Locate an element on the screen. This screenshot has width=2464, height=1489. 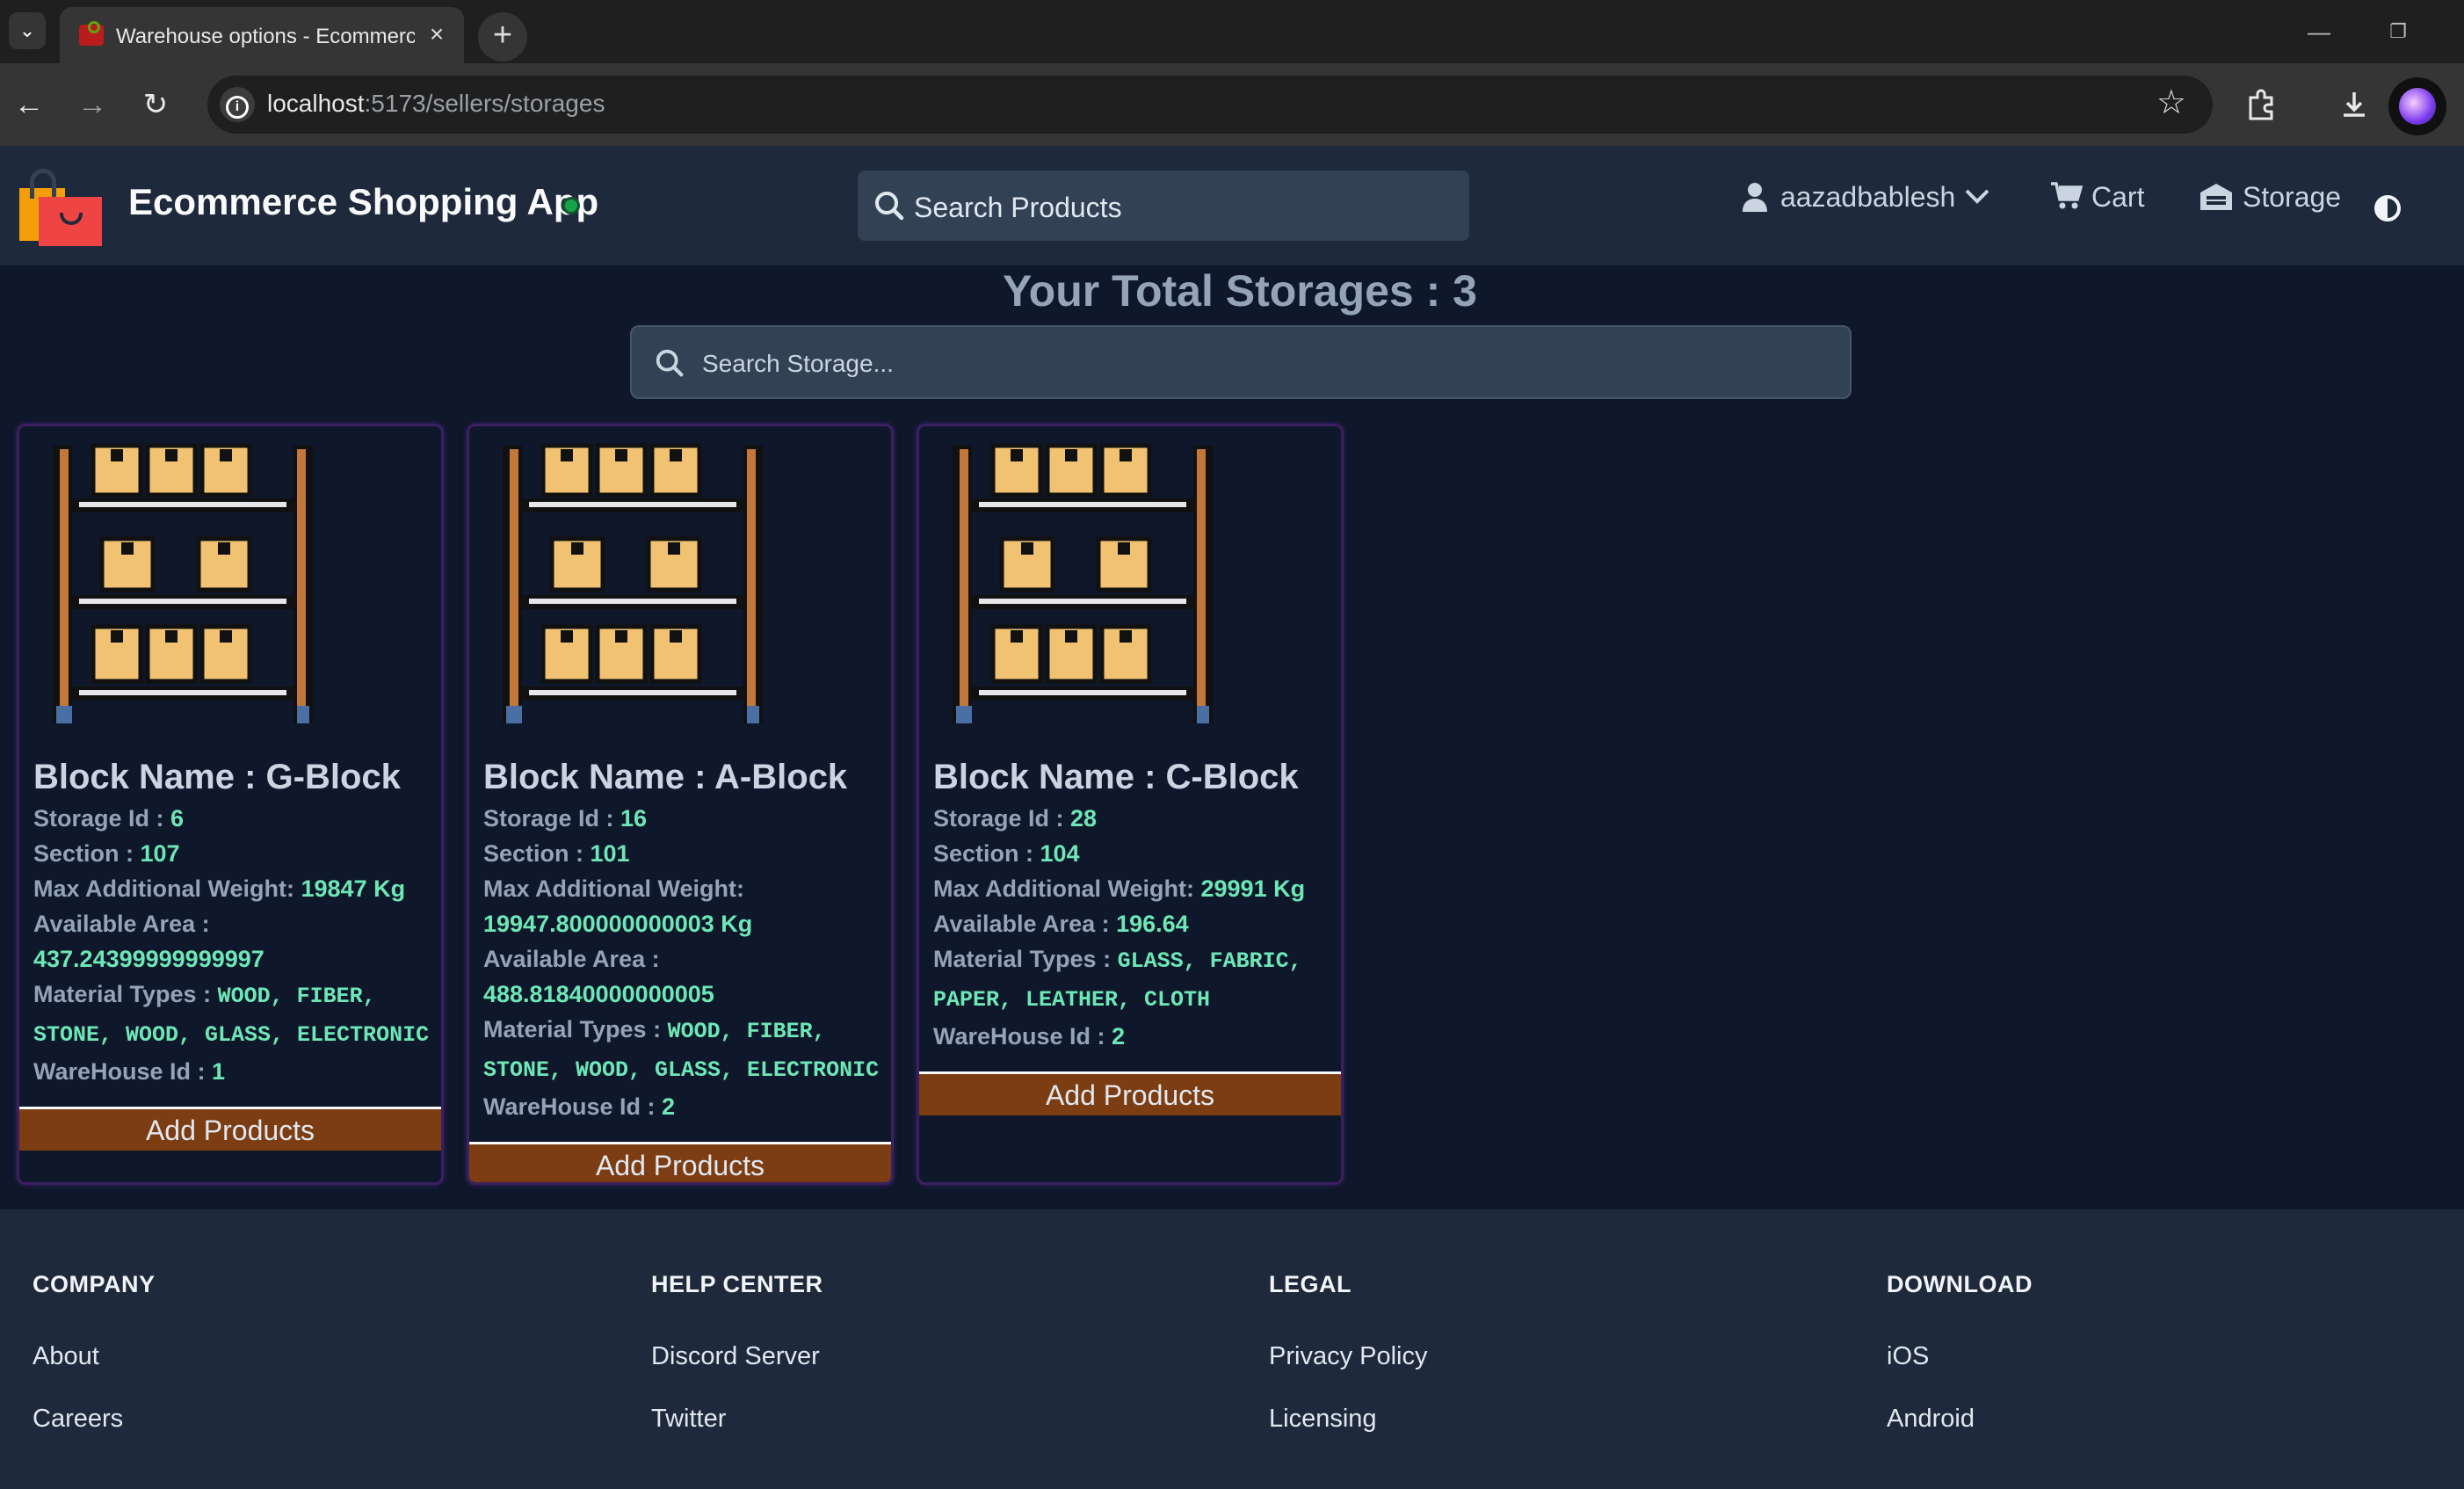
section-row: Section : 107 is located at coordinates (106, 853).